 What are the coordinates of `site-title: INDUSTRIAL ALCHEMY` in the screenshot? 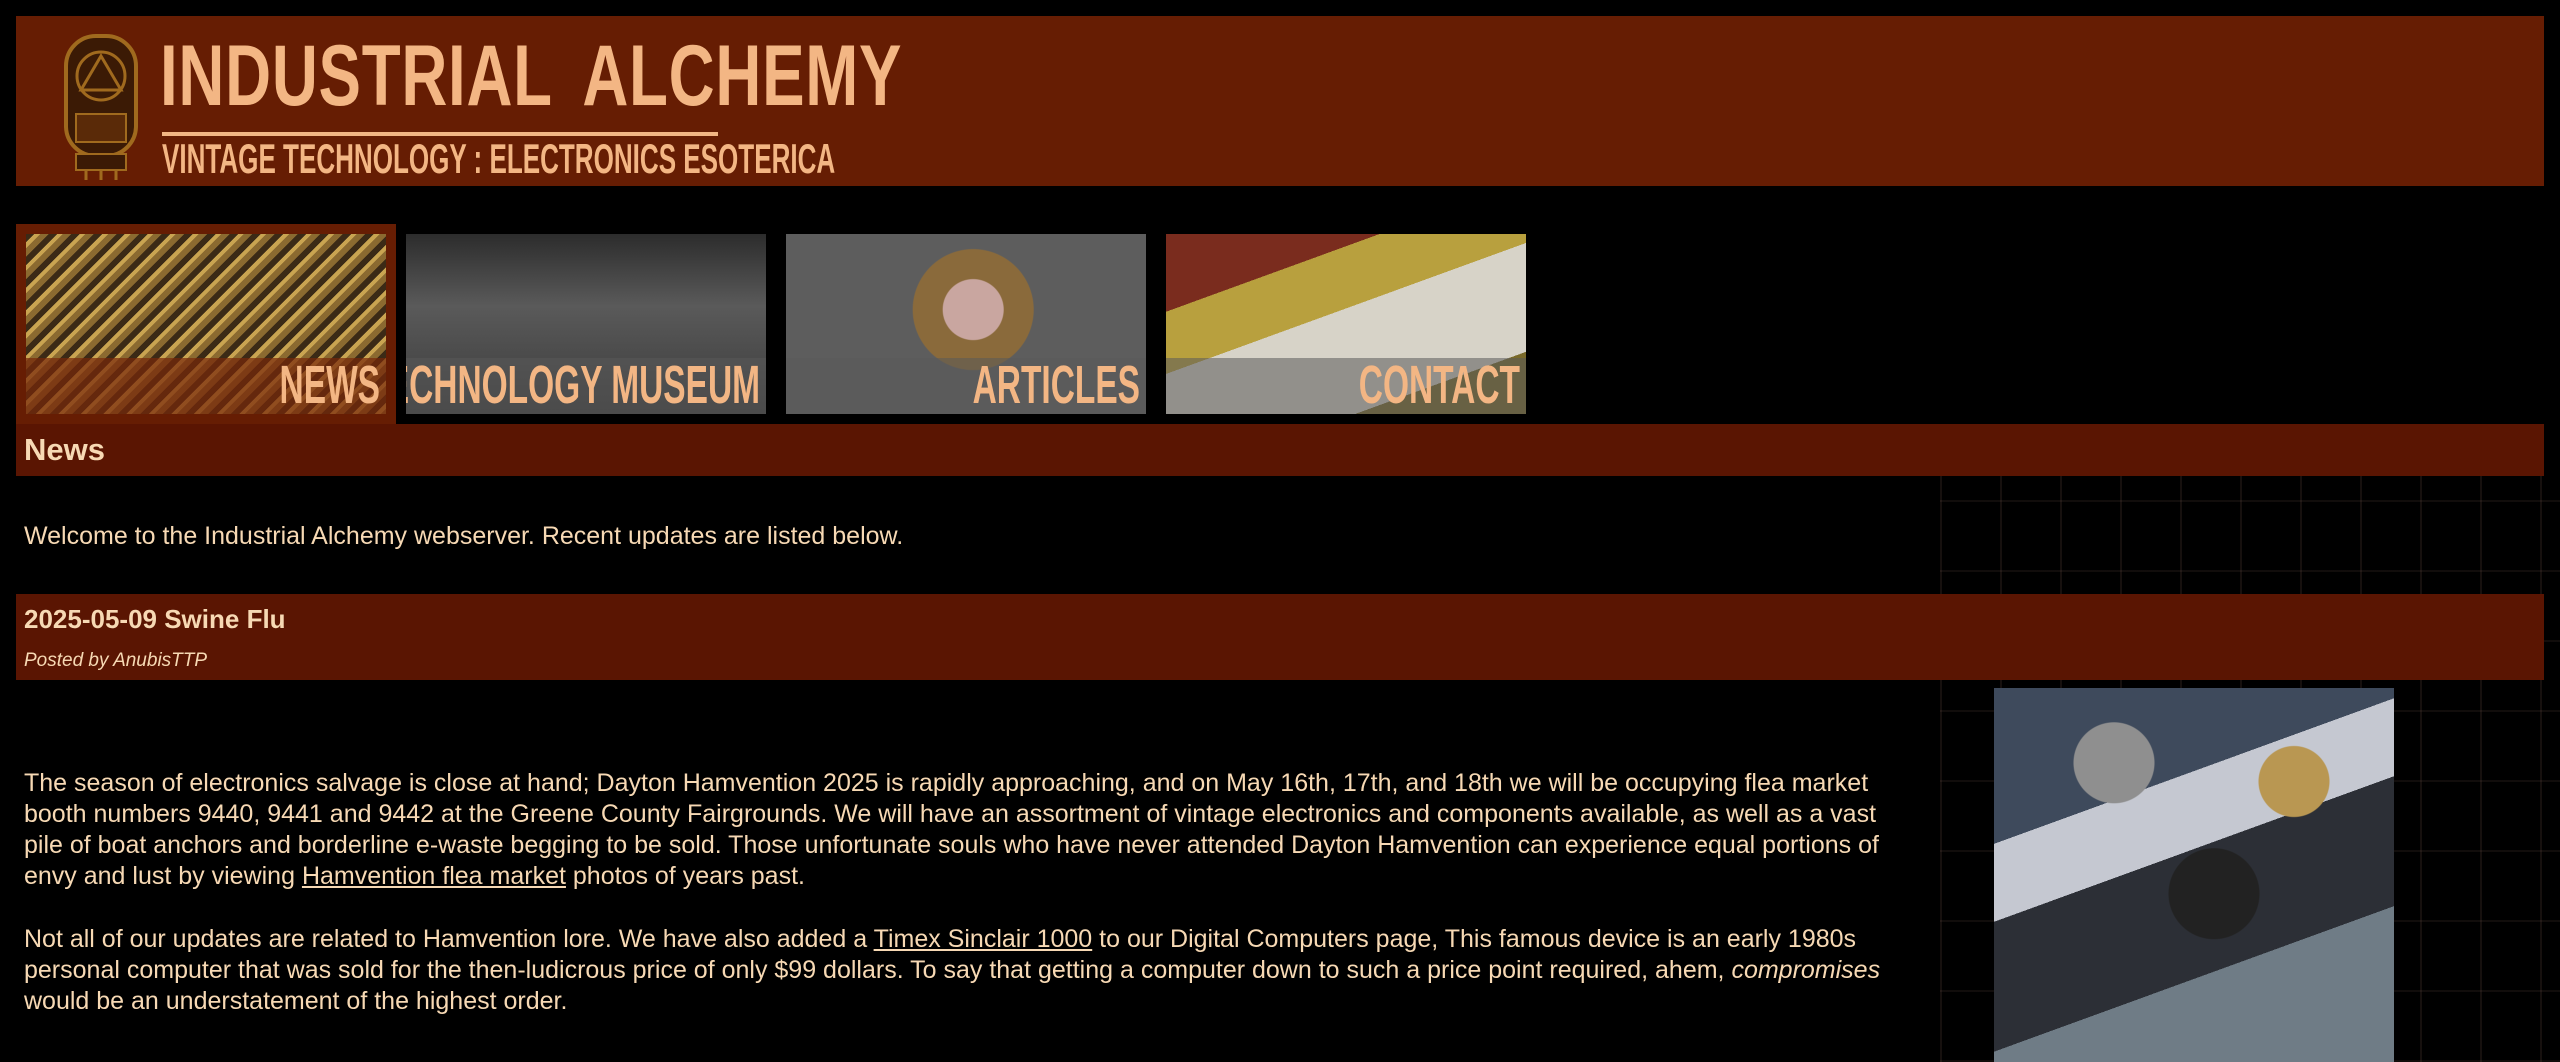 It's located at (531, 76).